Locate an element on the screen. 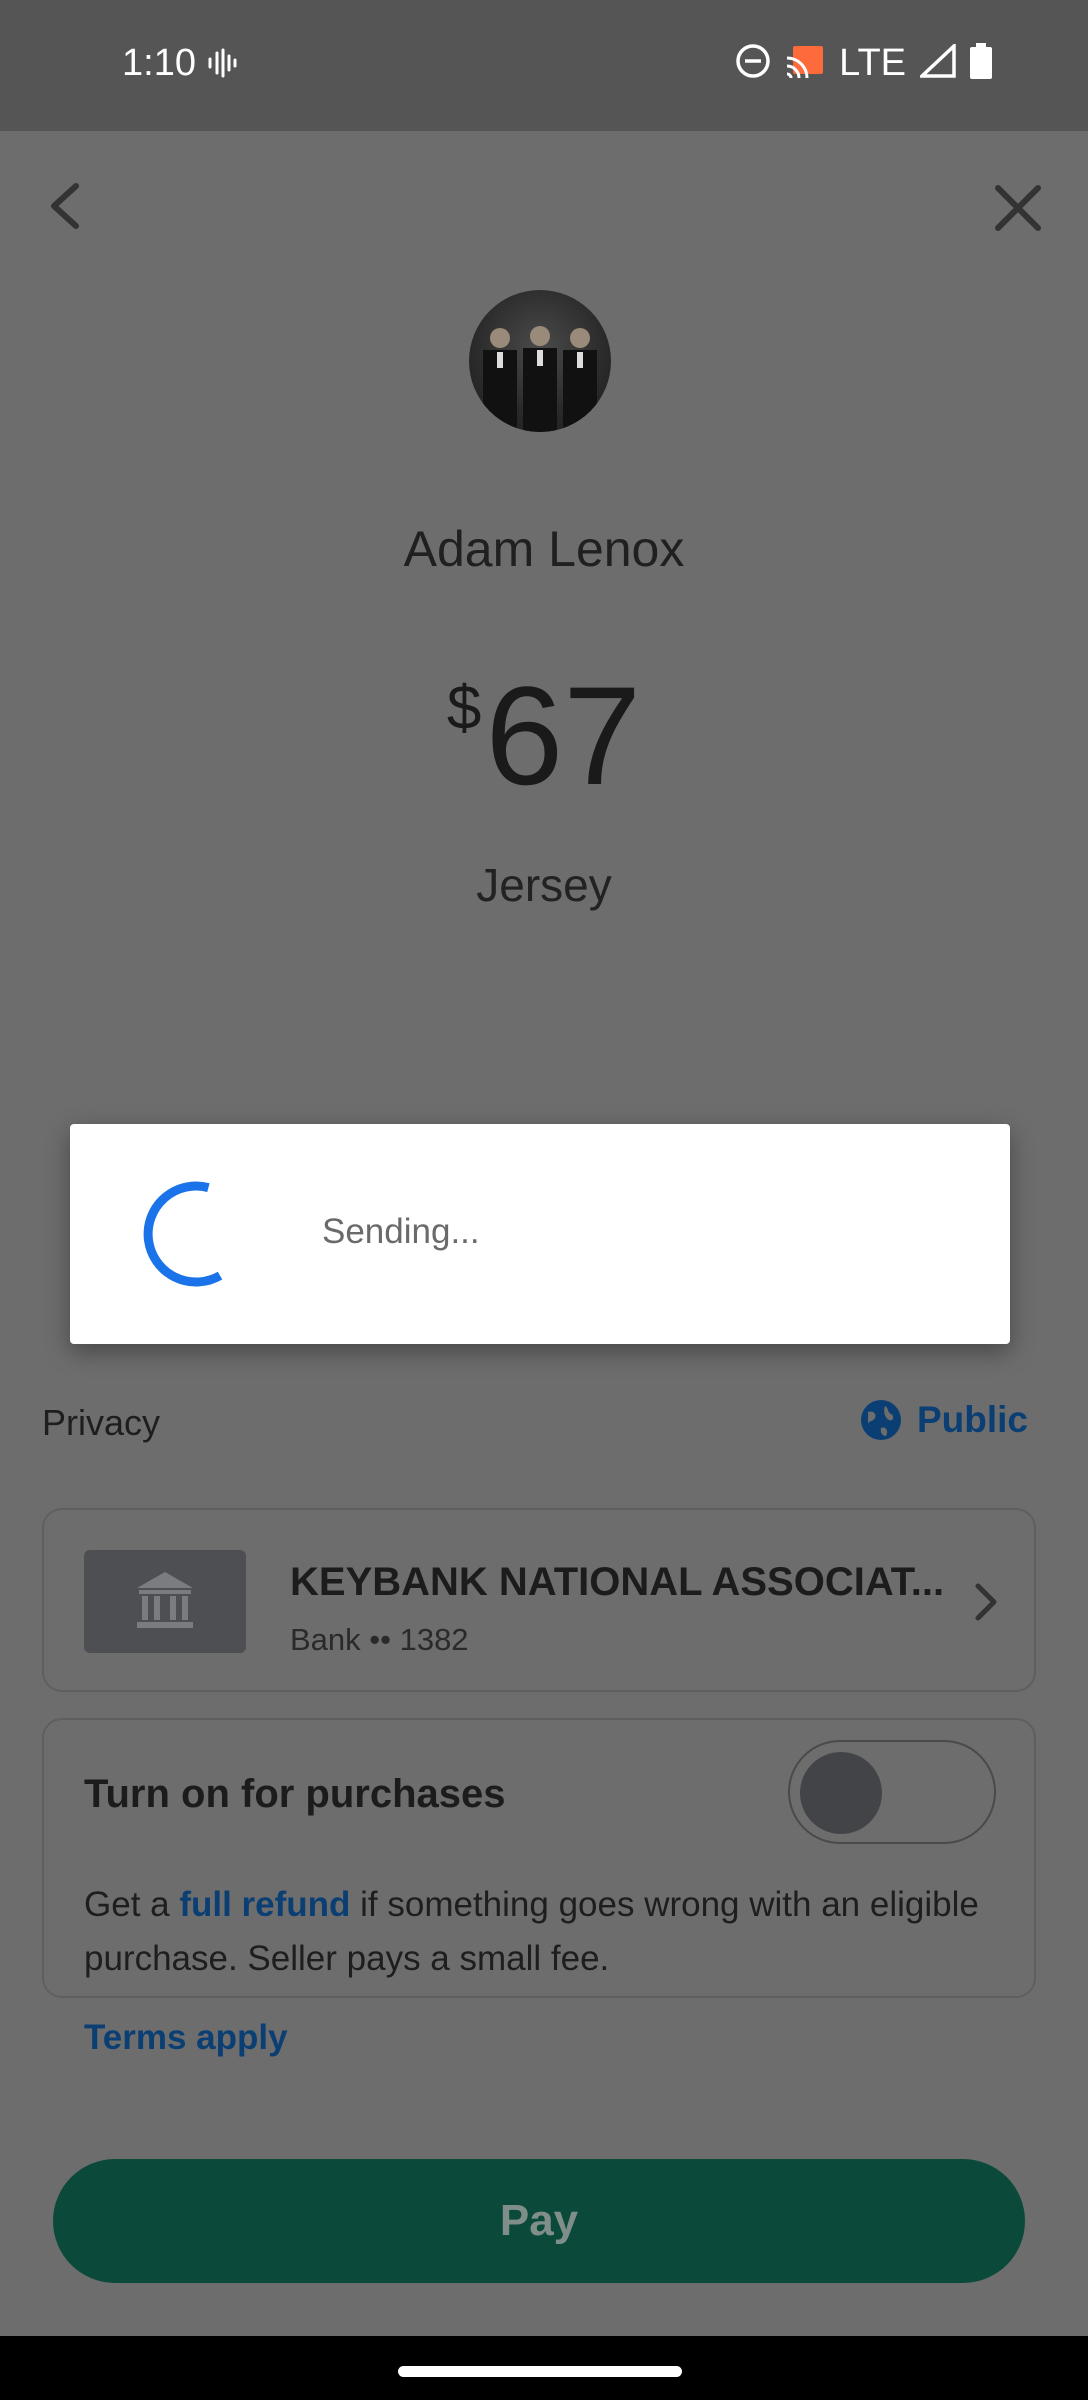  close-button is located at coordinates (1018, 208).